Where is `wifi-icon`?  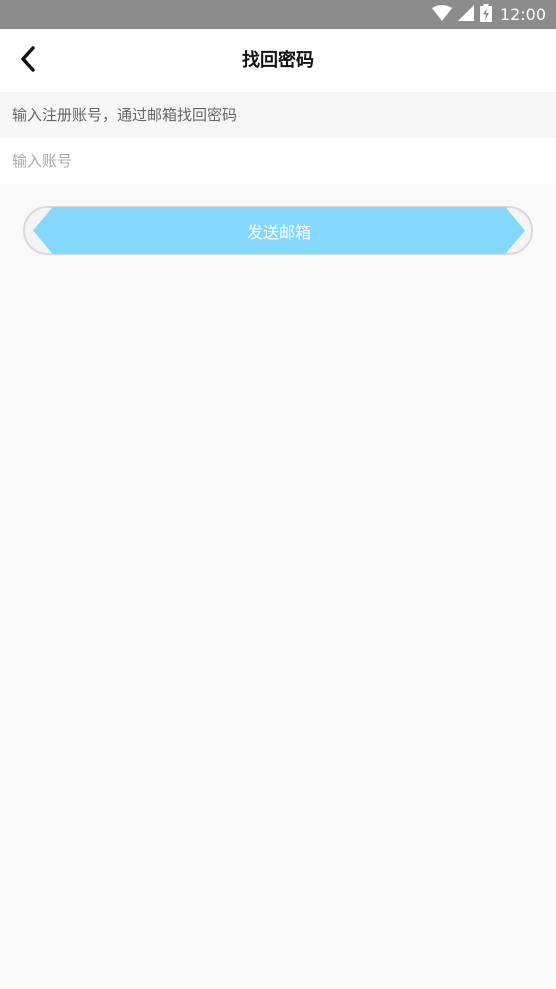
wifi-icon is located at coordinates (441, 14).